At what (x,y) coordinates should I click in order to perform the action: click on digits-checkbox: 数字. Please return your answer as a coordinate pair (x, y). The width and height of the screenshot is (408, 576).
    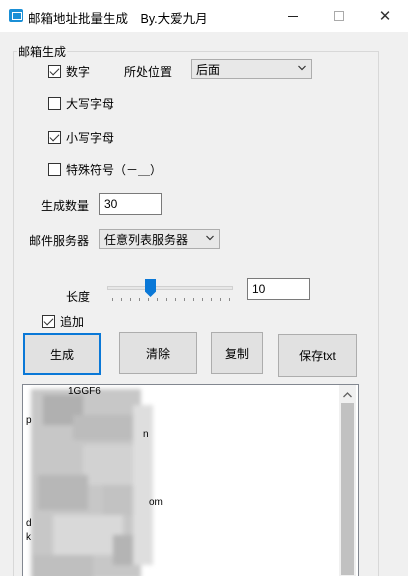
    Looking at the image, I should click on (69, 71).